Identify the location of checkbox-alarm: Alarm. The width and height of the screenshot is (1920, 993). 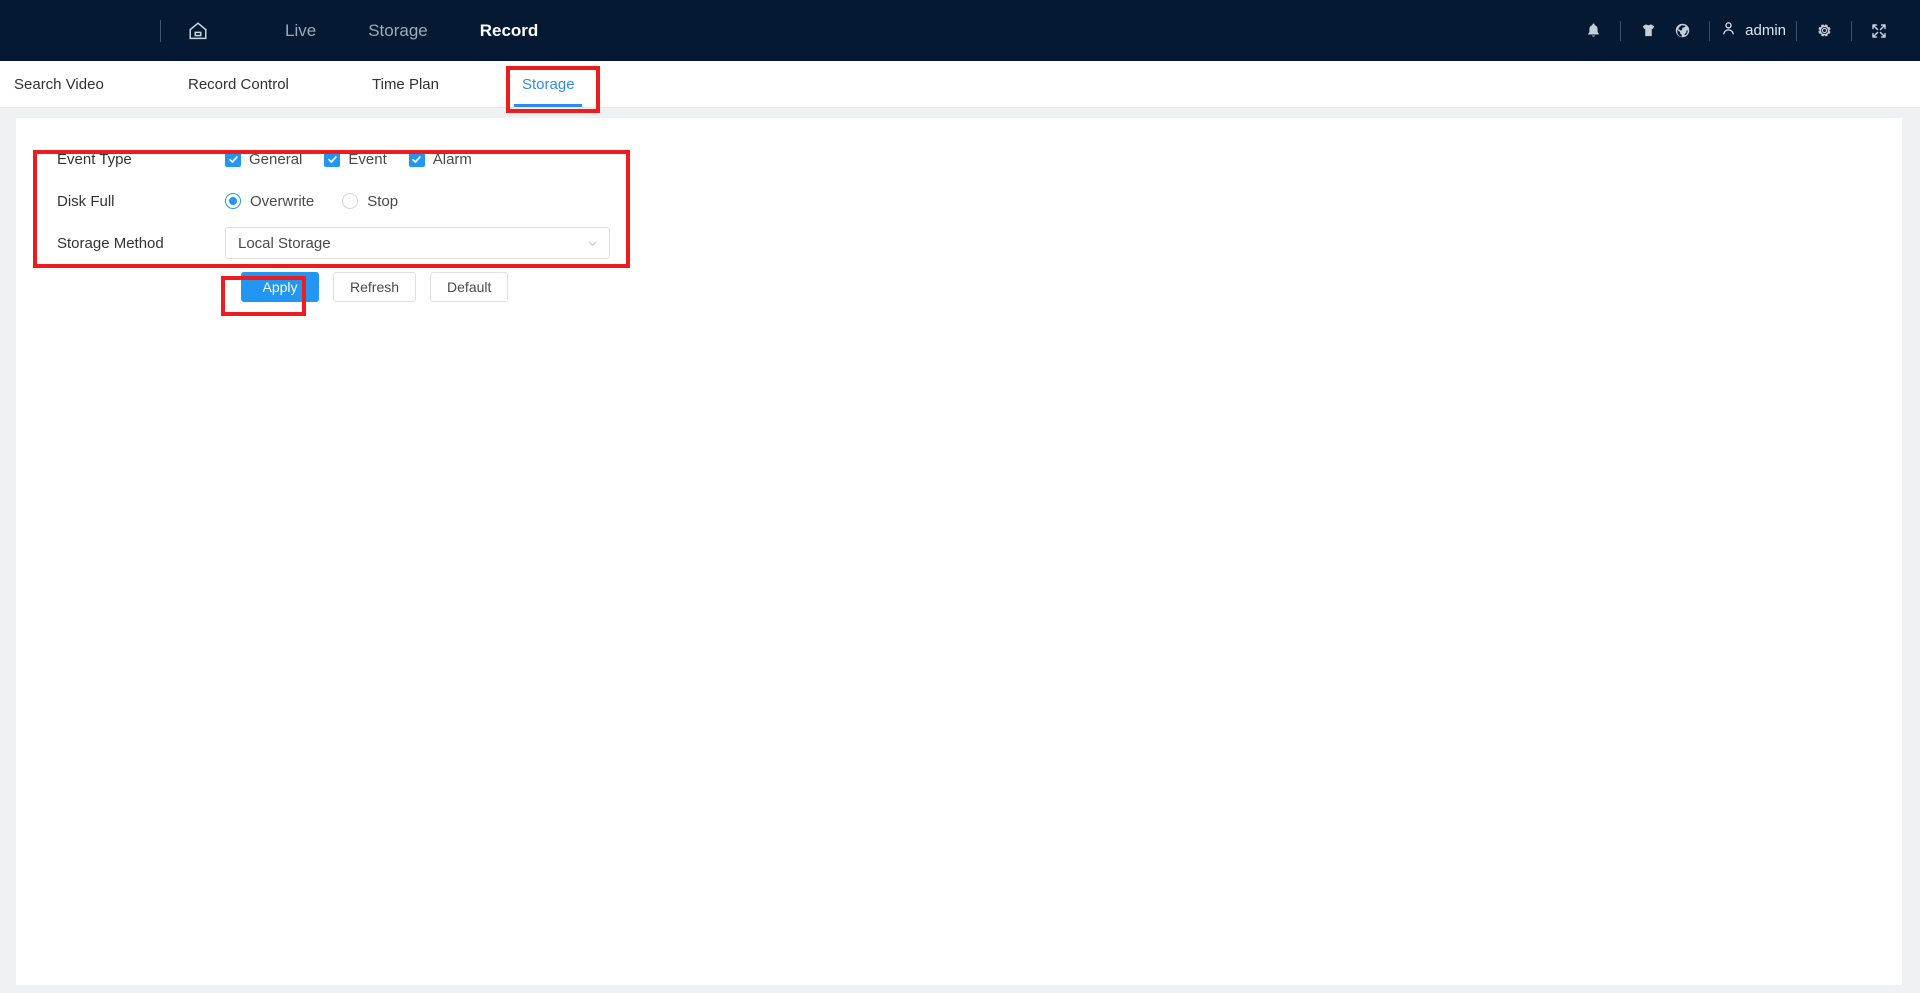
(440, 159).